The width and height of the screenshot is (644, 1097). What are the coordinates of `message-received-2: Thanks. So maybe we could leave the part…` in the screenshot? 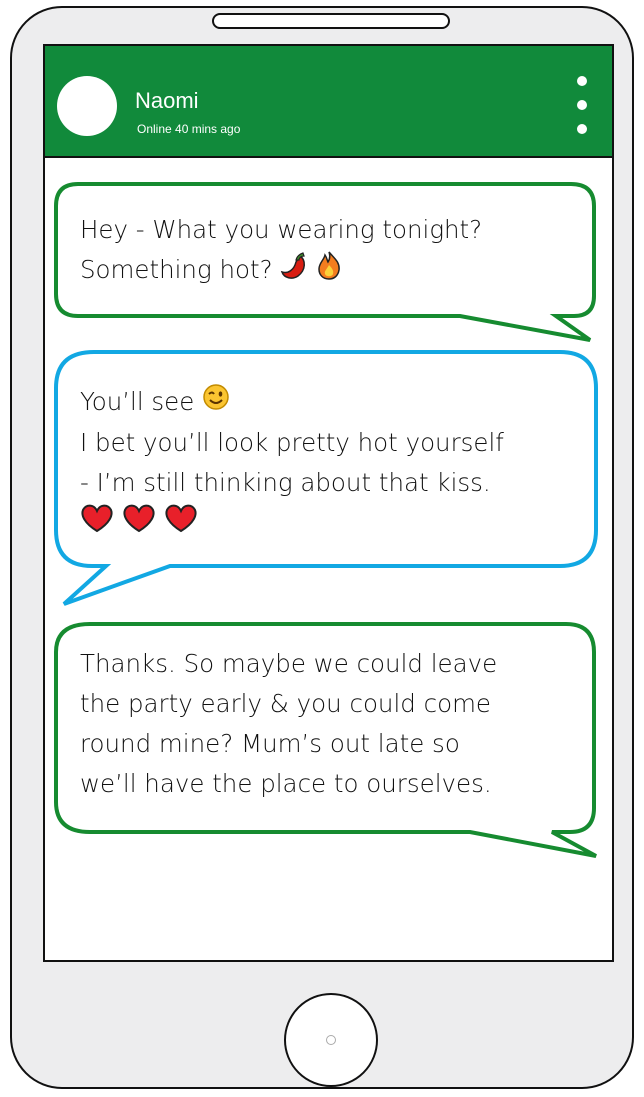 It's located at (288, 724).